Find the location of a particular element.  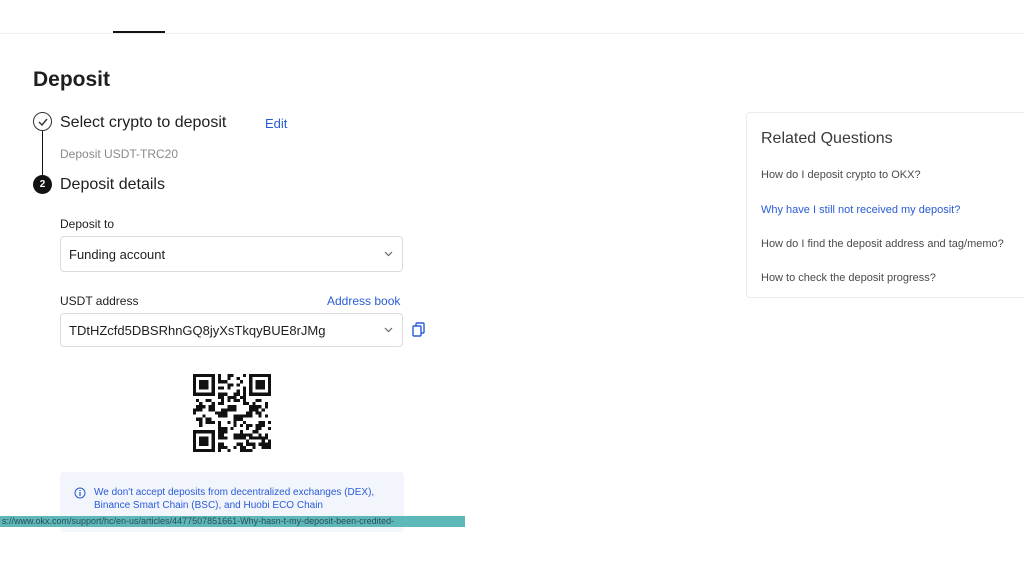

deposit-qr-code is located at coordinates (232, 413).